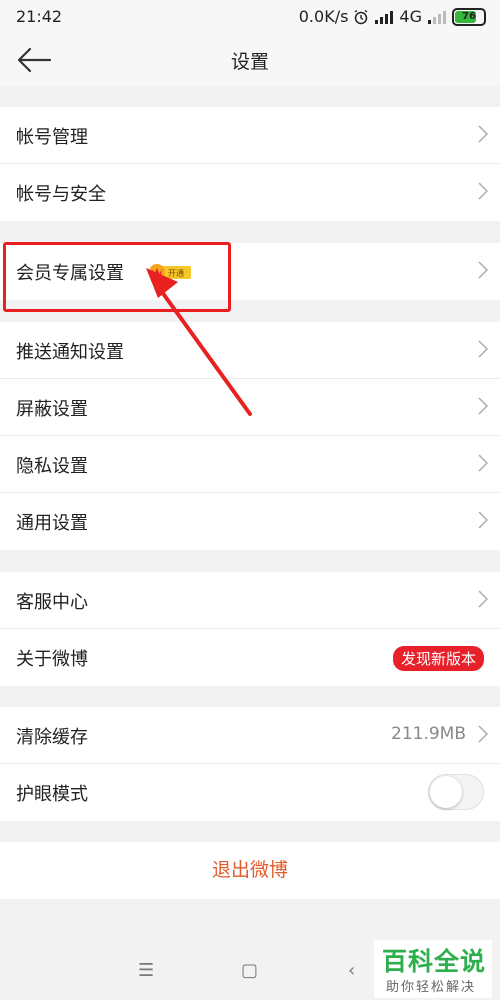  I want to click on setting-label: 护眼模式, so click(52, 794).